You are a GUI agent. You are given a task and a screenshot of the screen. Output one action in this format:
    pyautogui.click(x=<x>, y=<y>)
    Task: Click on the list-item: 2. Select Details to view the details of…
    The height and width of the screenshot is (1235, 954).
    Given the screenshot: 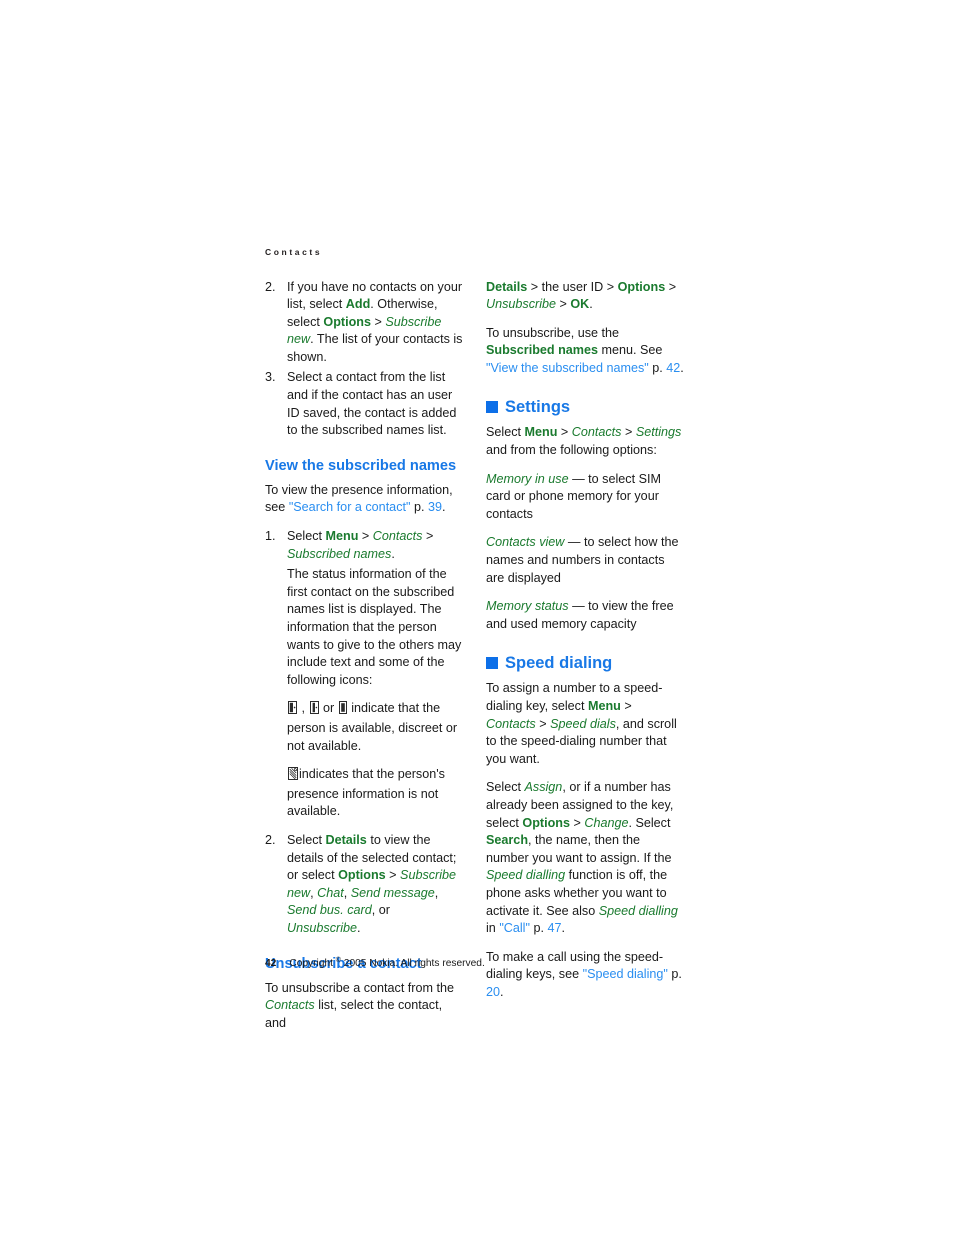 What is the action you would take?
    pyautogui.click(x=364, y=885)
    